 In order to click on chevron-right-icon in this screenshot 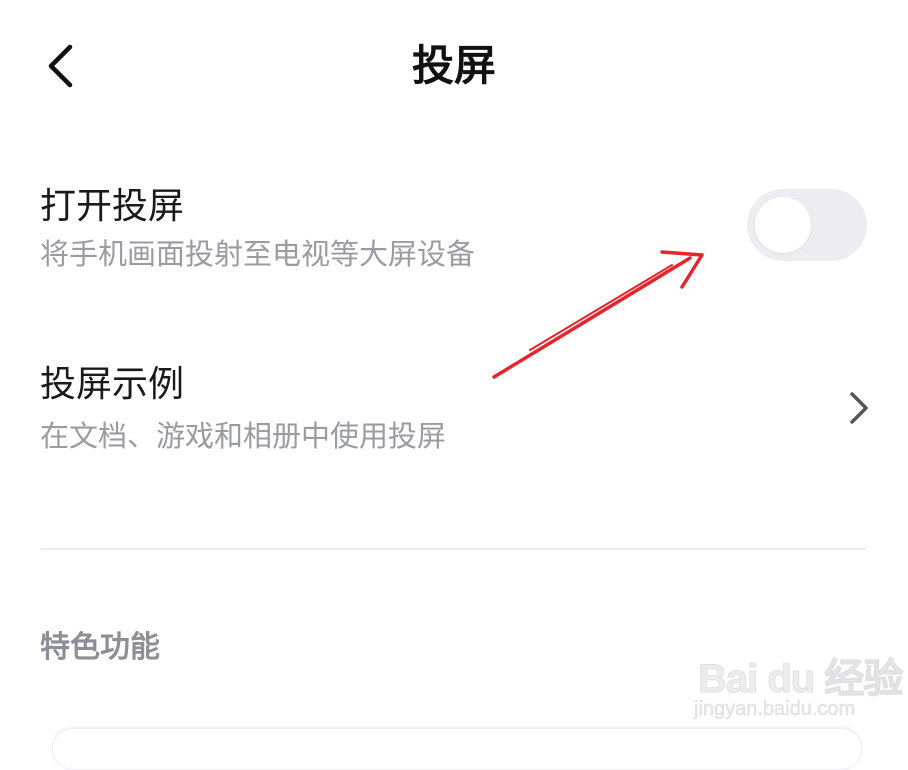, I will do `click(859, 408)`.